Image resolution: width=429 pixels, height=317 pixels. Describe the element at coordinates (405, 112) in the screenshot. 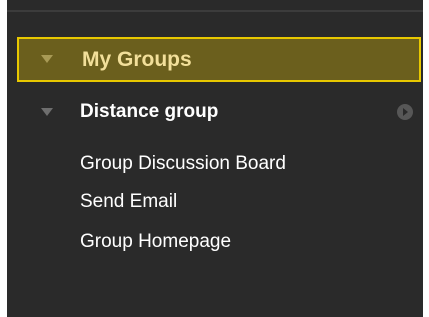

I see `arrow-right-circle-icon` at that location.